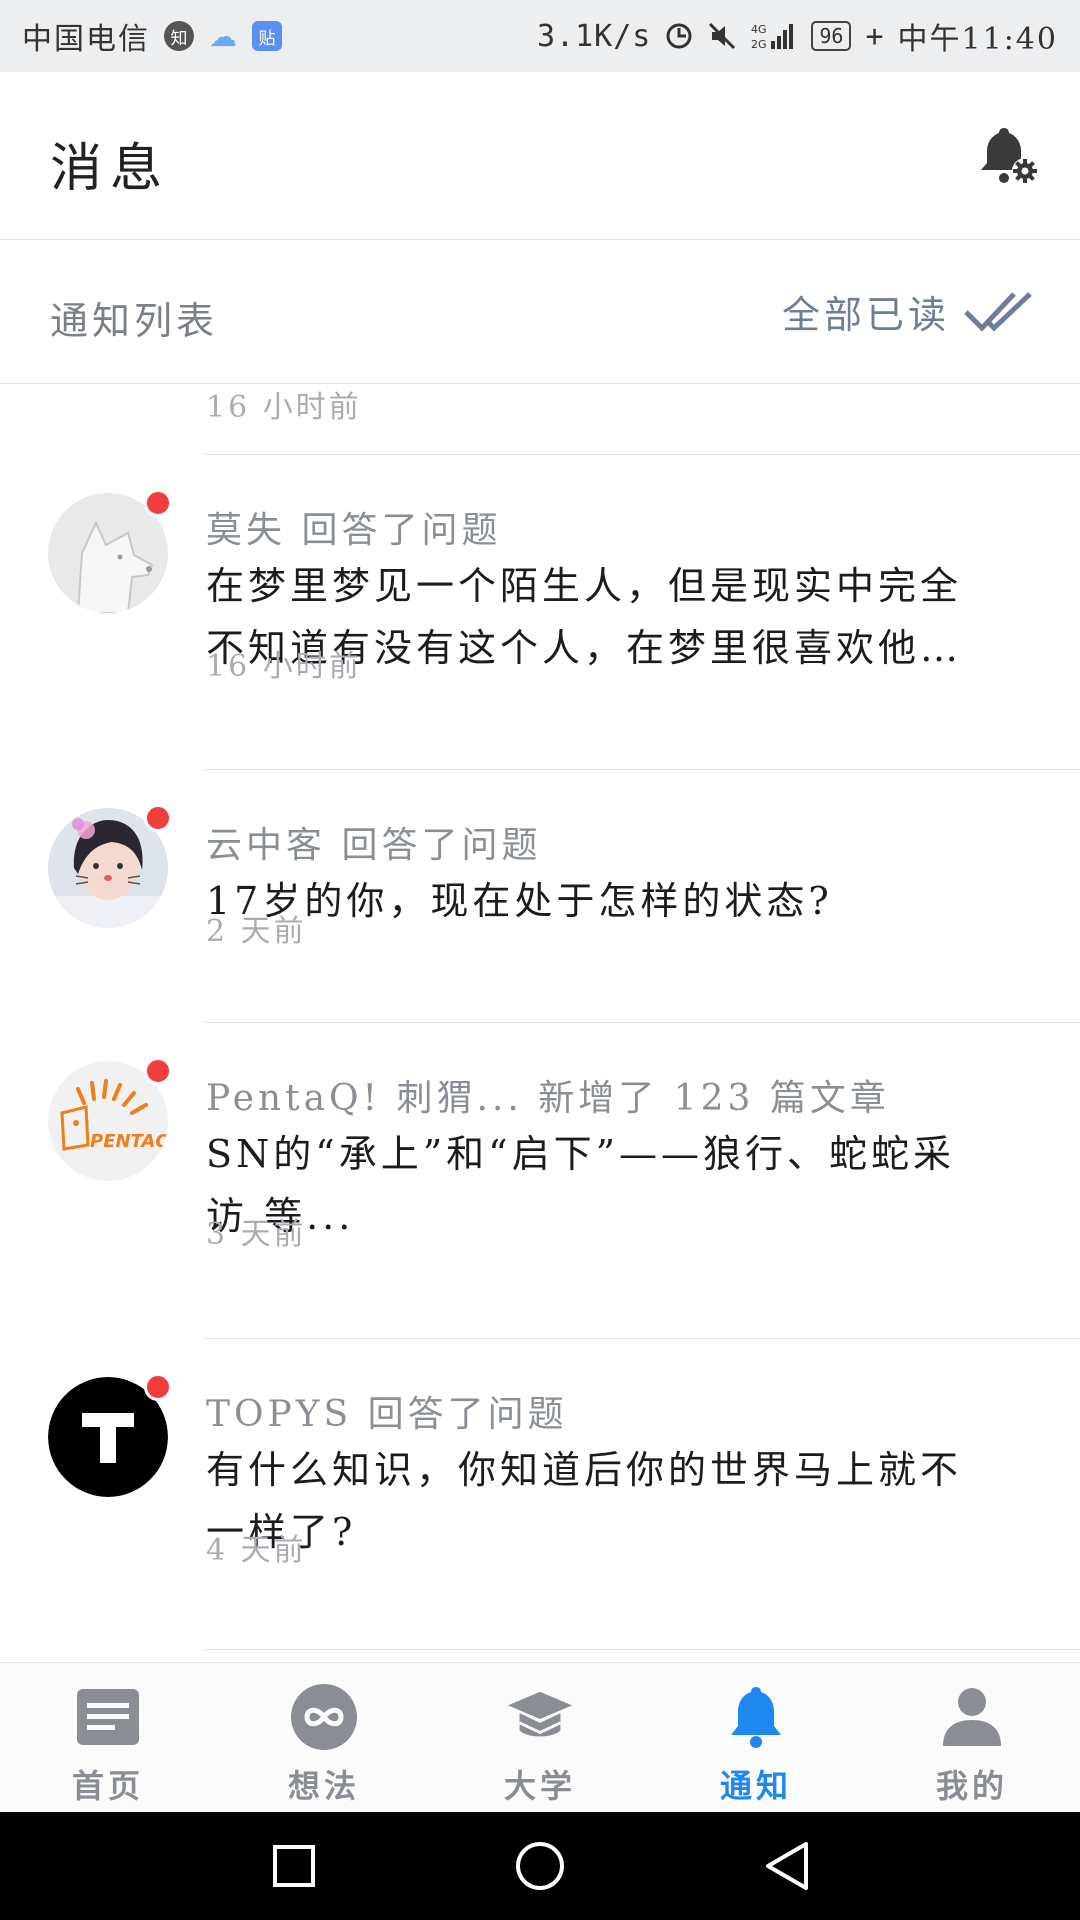 This screenshot has height=1920, width=1080. Describe the element at coordinates (679, 36) in the screenshot. I see `data-saver-icon` at that location.